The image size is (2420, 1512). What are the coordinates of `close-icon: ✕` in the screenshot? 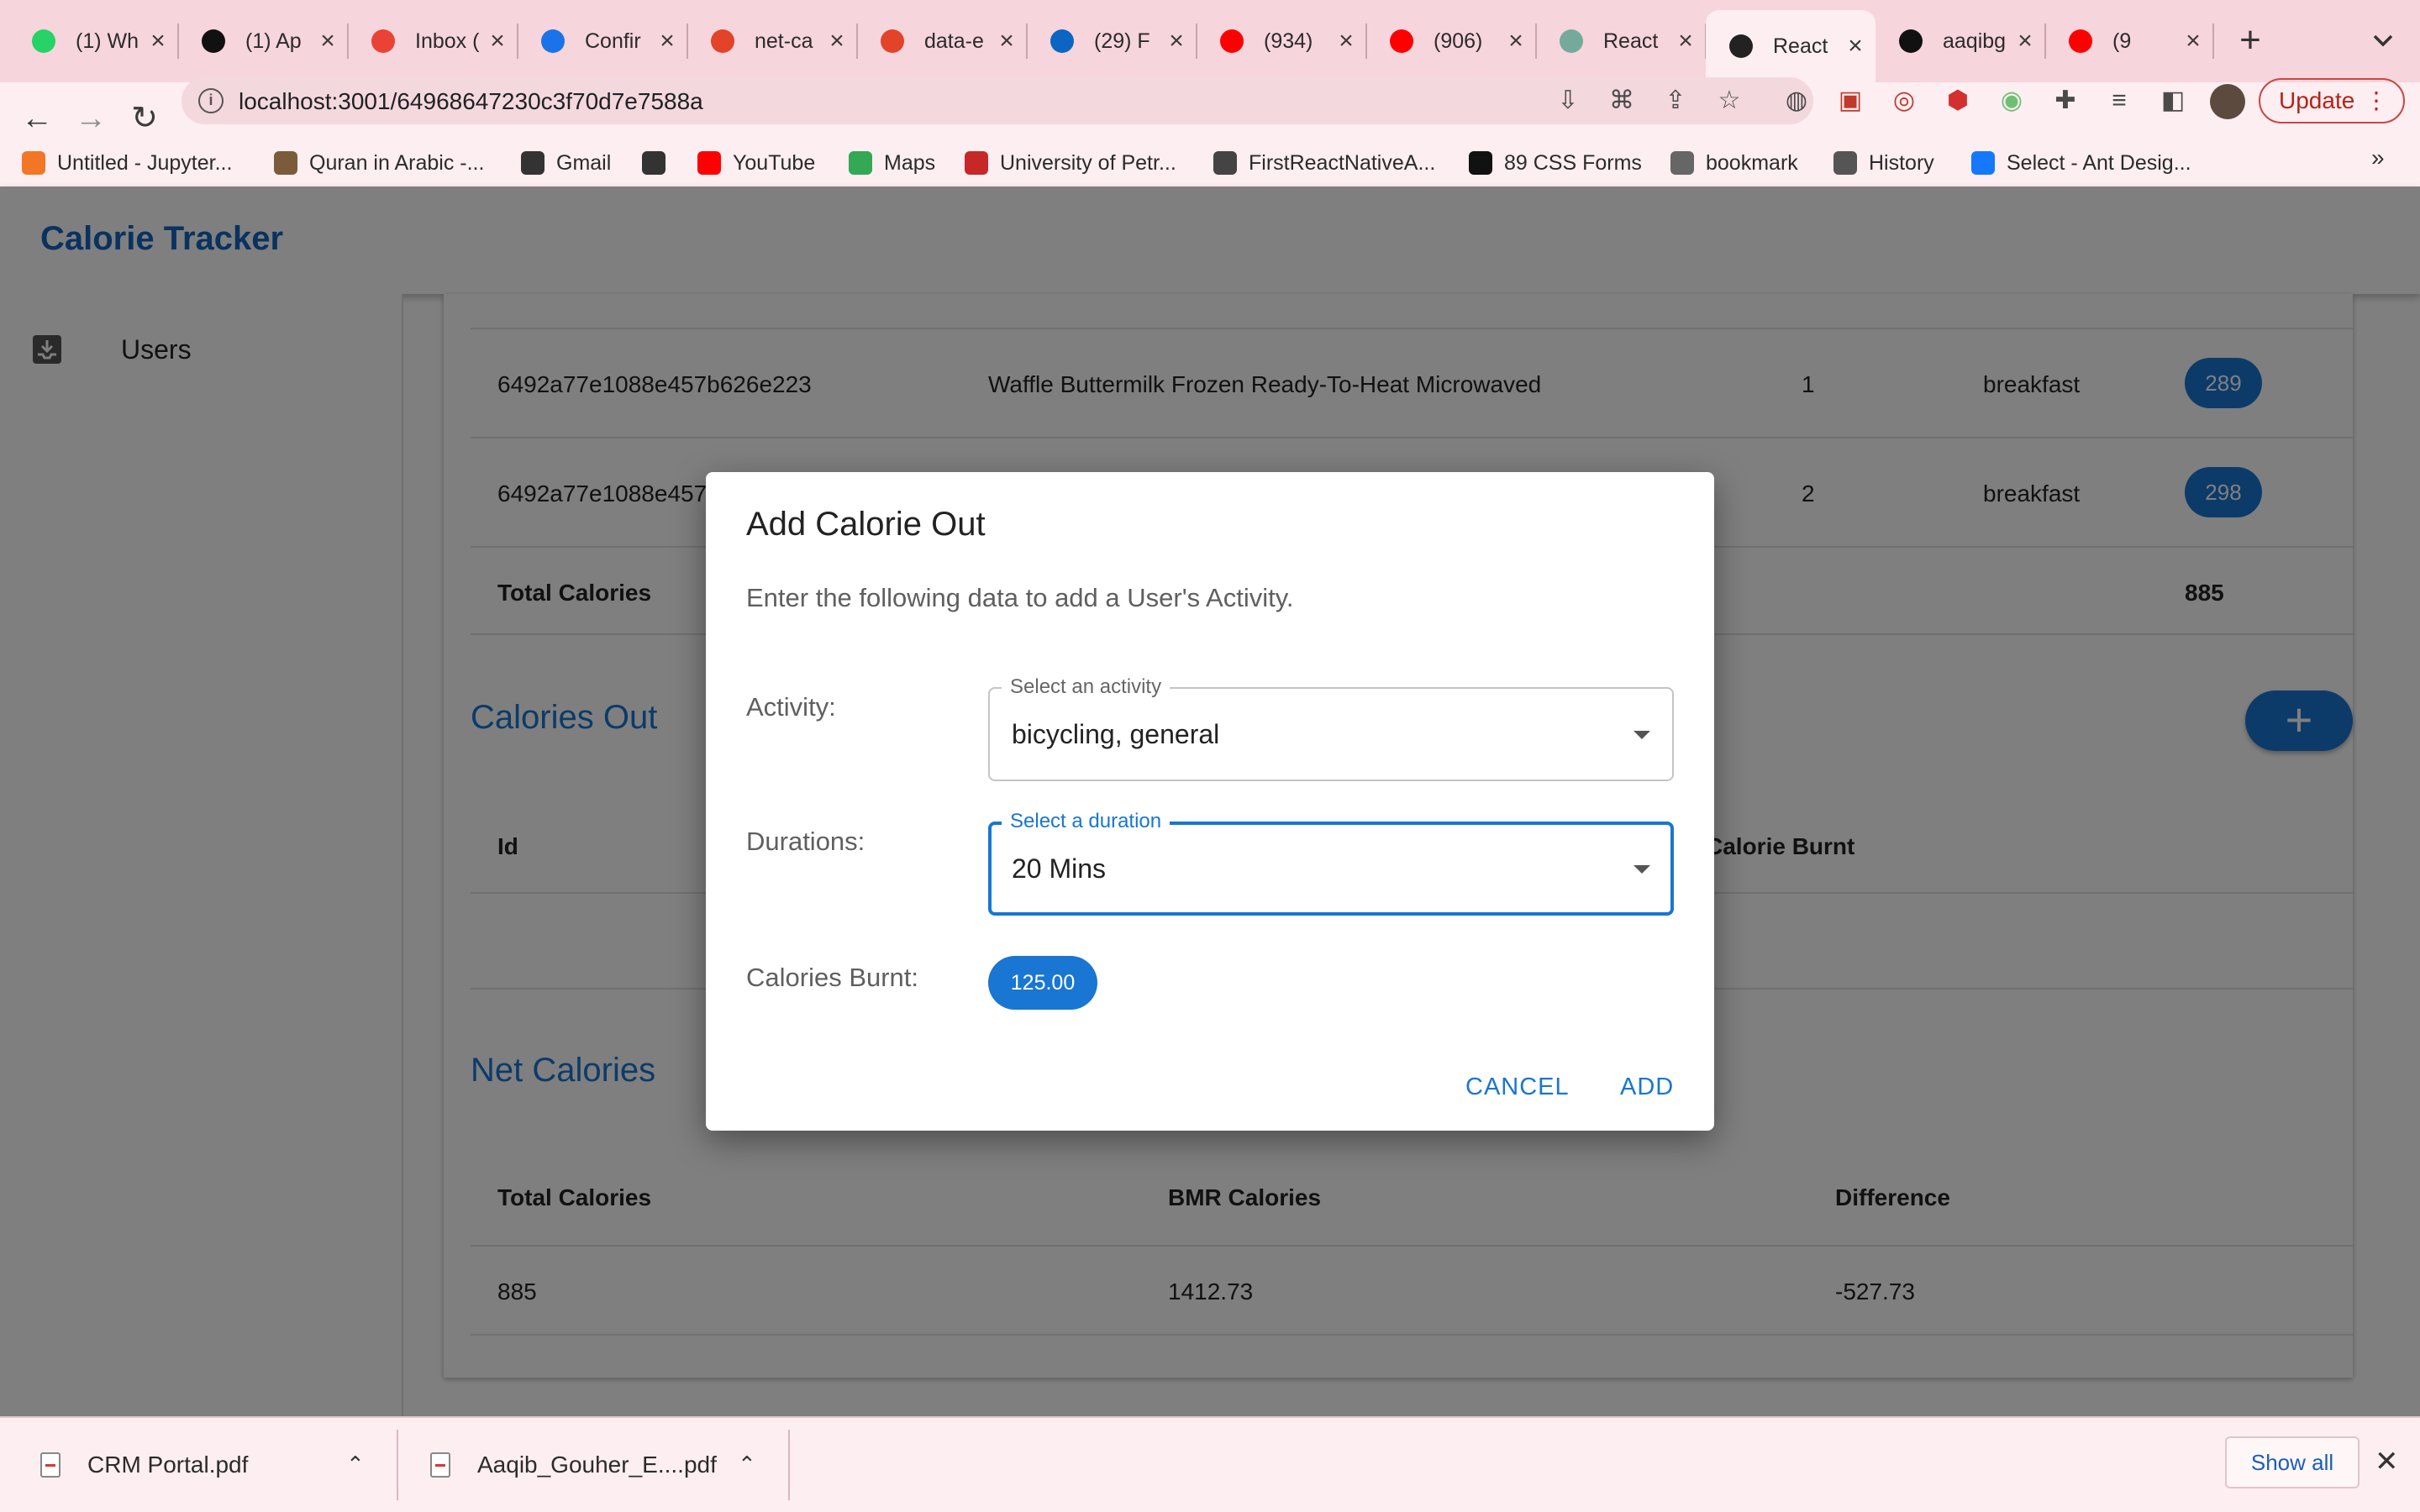 It's located at (2387, 1461).